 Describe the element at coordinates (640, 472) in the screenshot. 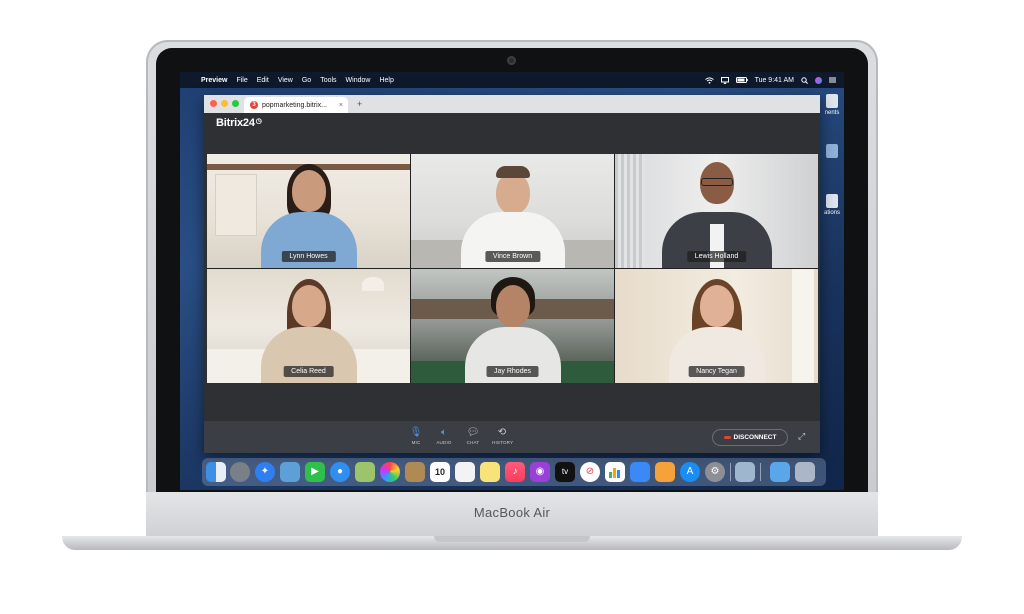

I see `keynote-icon` at that location.